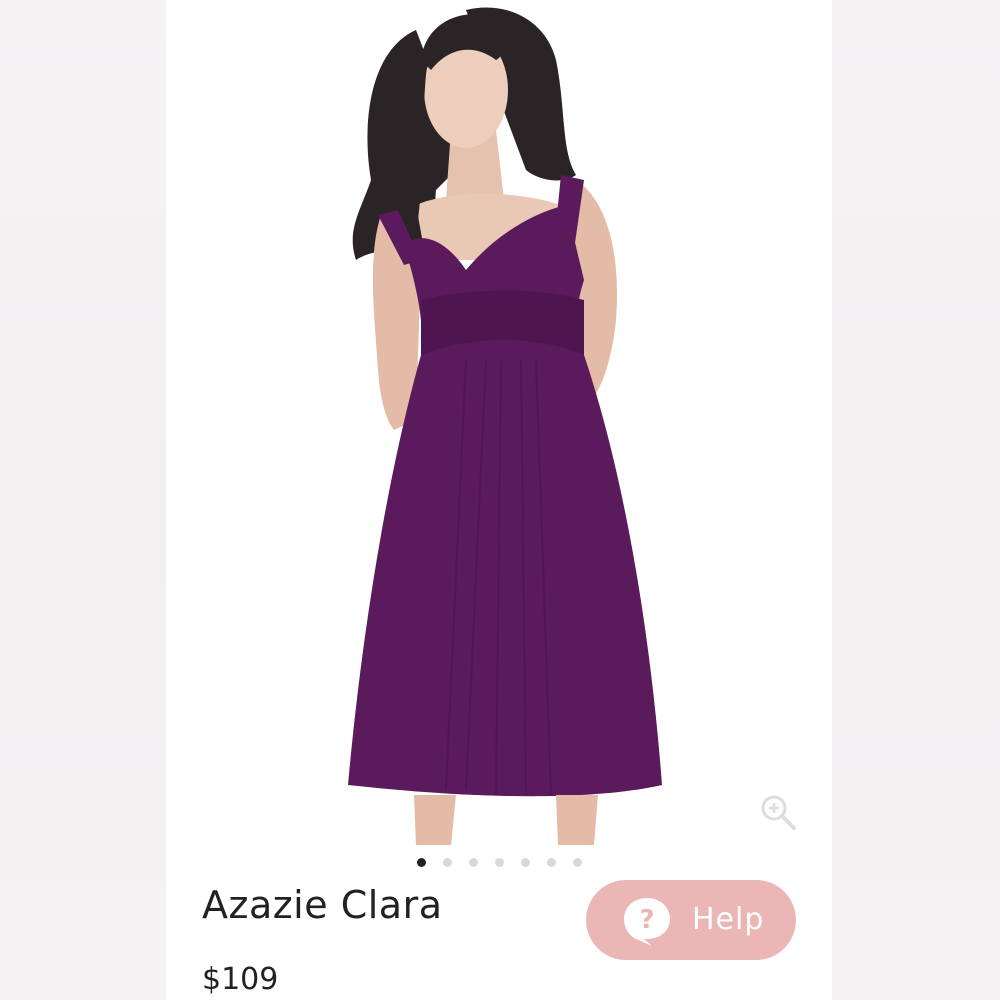 The image size is (1000, 1000). I want to click on help-label: Help, so click(728, 919).